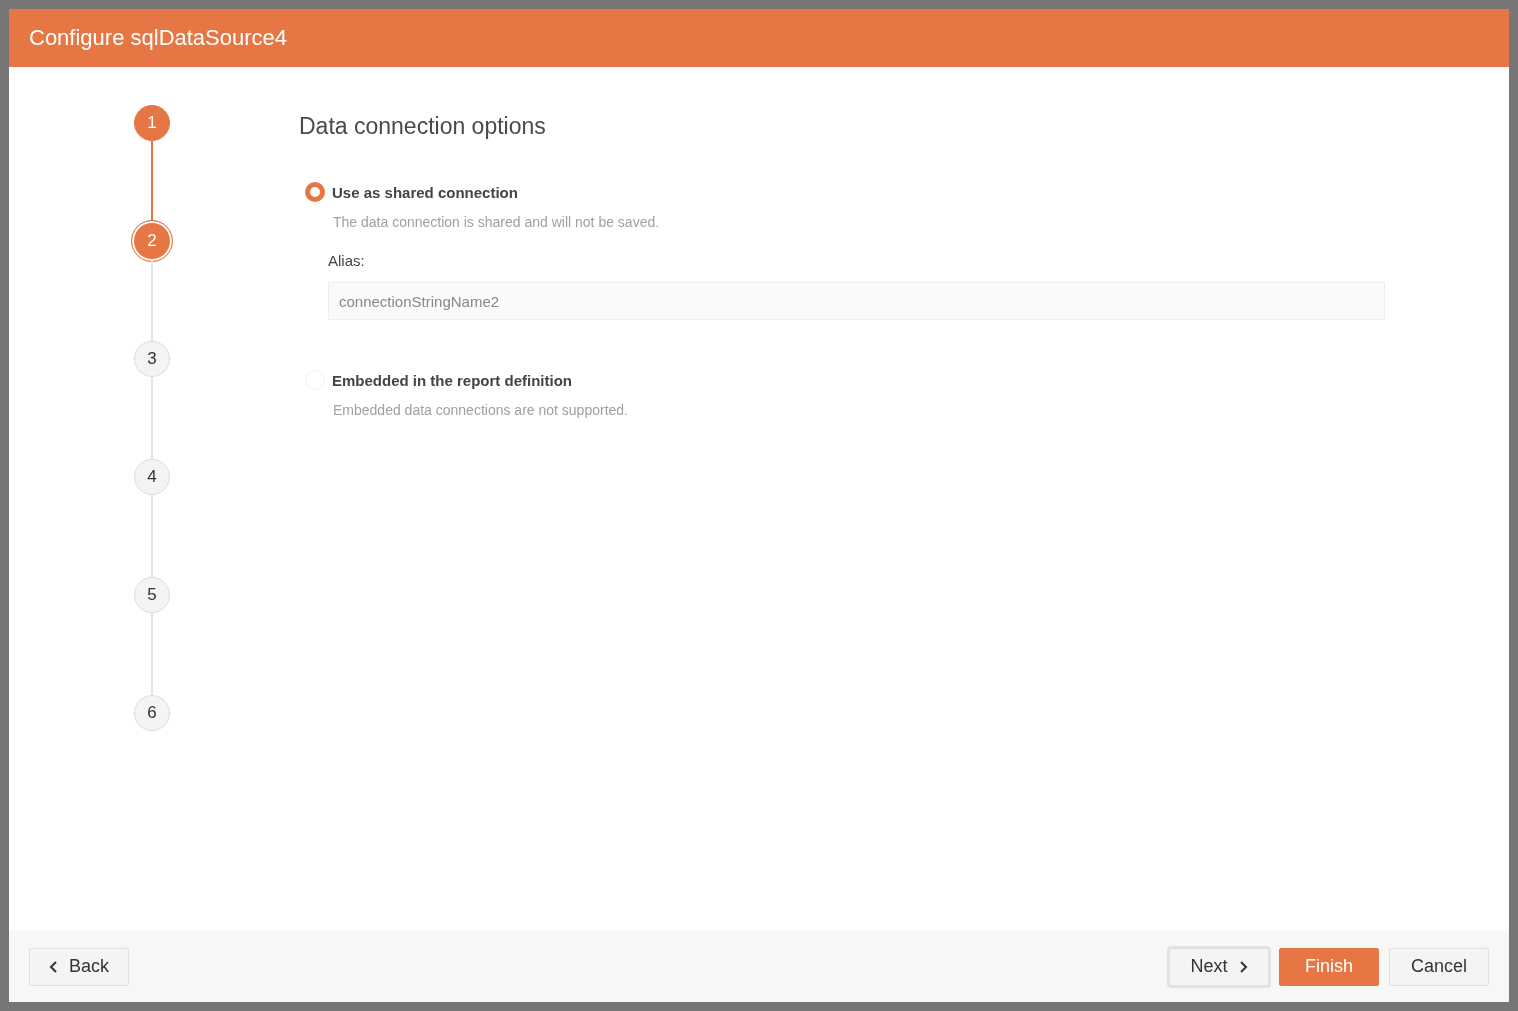 The image size is (1518, 1011). Describe the element at coordinates (158, 38) in the screenshot. I see `dialog-title: Configure sqlDataSource4` at that location.